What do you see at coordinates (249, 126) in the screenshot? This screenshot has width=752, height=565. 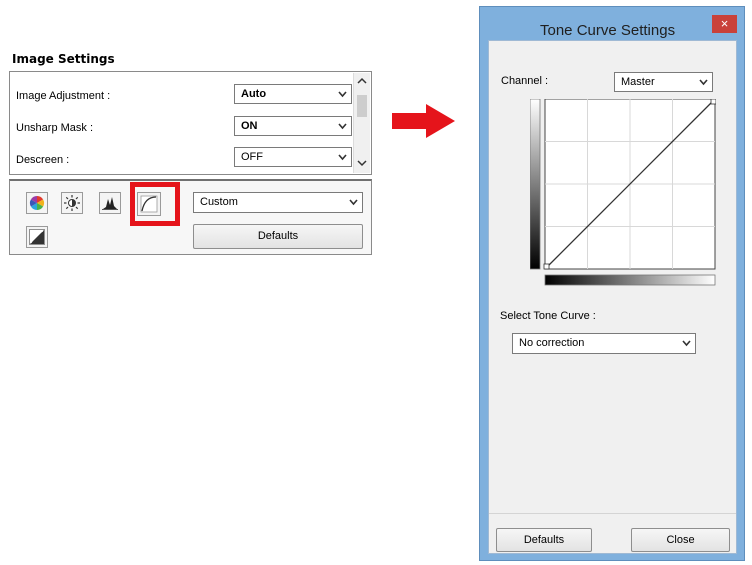 I see `unsharp-mask-value: ON` at bounding box center [249, 126].